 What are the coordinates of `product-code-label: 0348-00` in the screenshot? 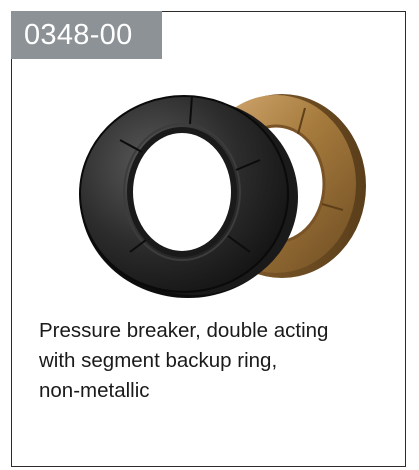 It's located at (86, 35).